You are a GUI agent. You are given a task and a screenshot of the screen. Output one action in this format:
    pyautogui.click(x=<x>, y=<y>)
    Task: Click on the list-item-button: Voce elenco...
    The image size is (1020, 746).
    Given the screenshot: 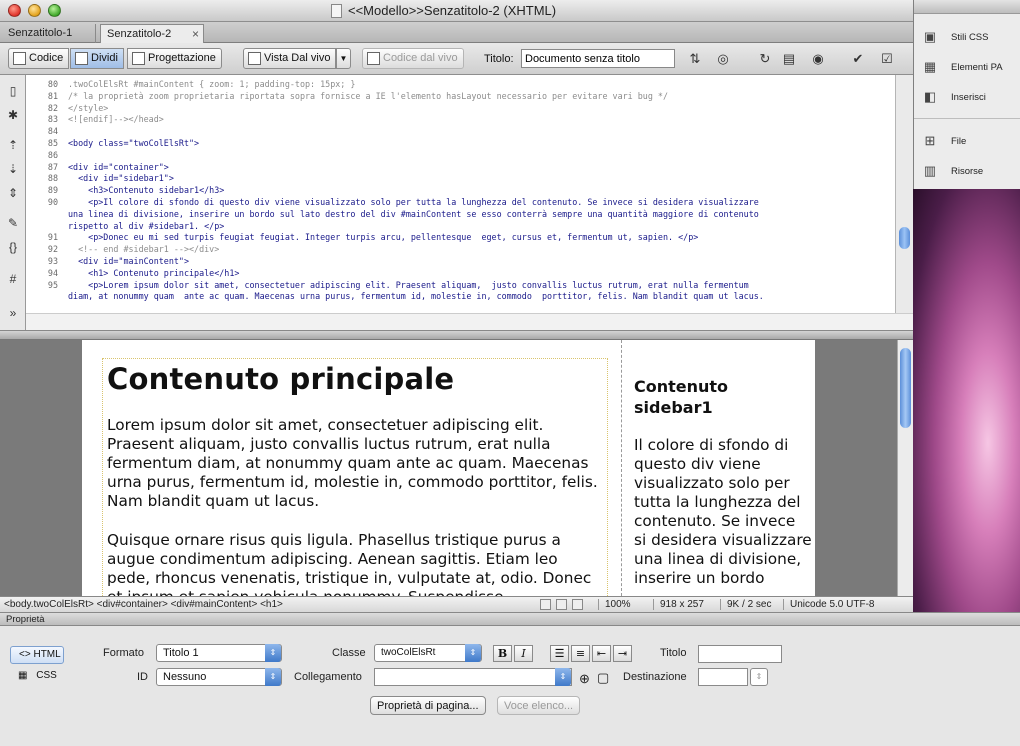 What is the action you would take?
    pyautogui.click(x=539, y=705)
    